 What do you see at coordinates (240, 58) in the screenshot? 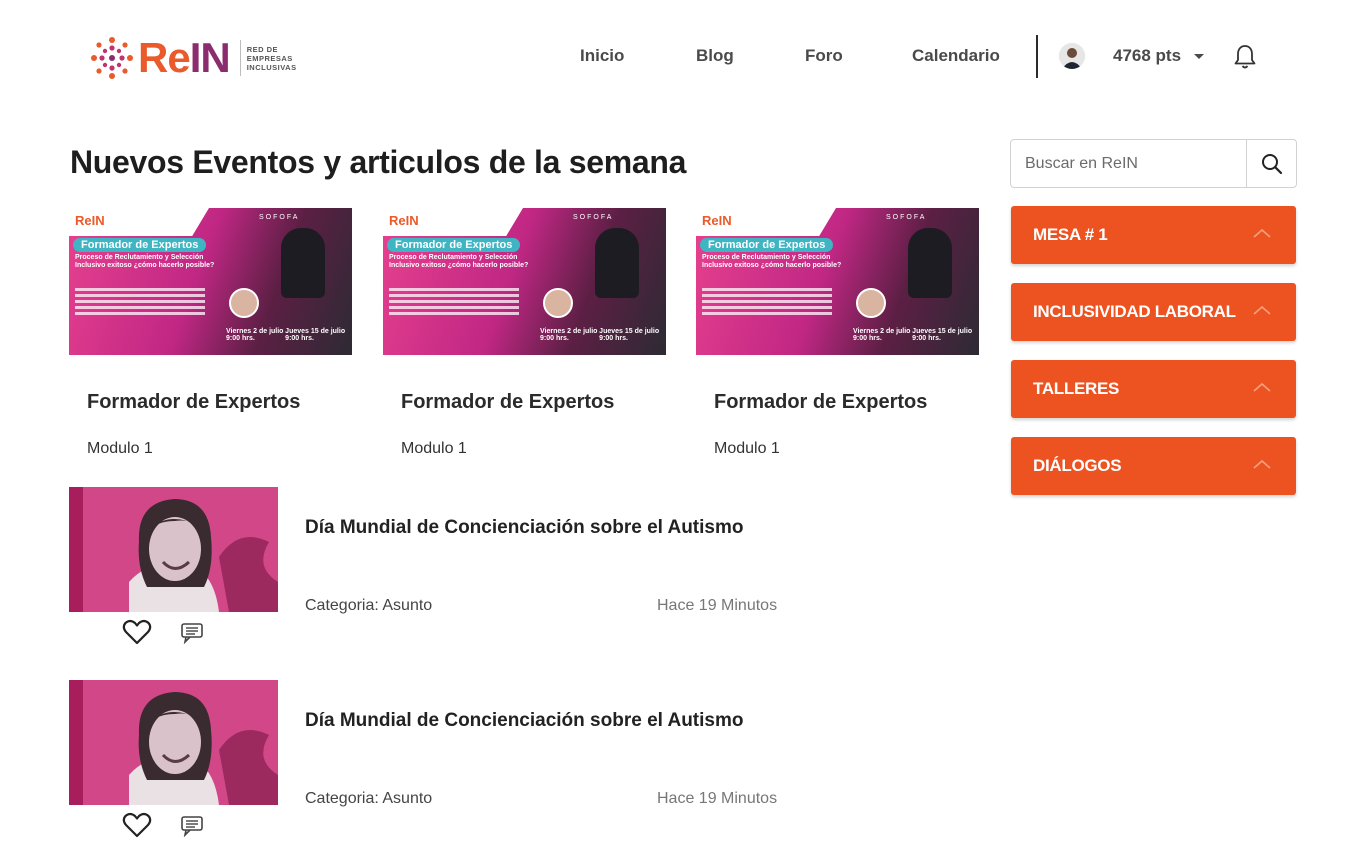
I see `logo-divider` at bounding box center [240, 58].